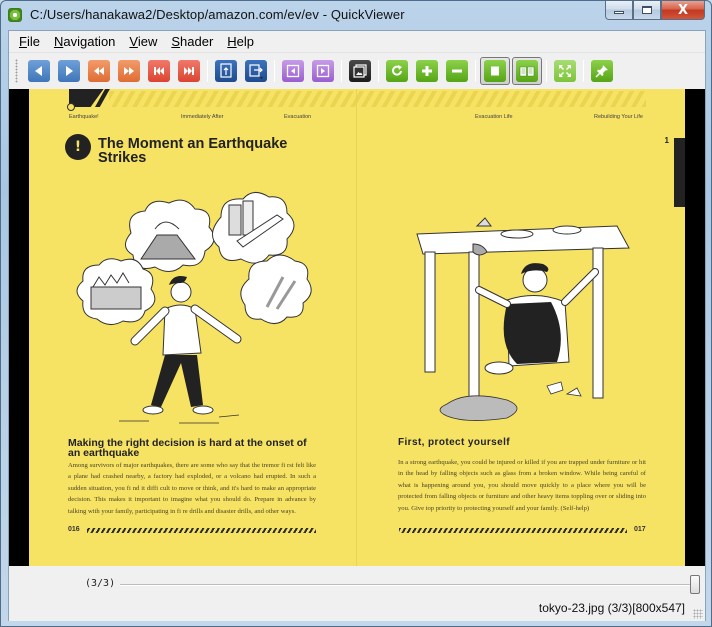 The width and height of the screenshot is (712, 627). I want to click on fast-backward-button, so click(99, 70).